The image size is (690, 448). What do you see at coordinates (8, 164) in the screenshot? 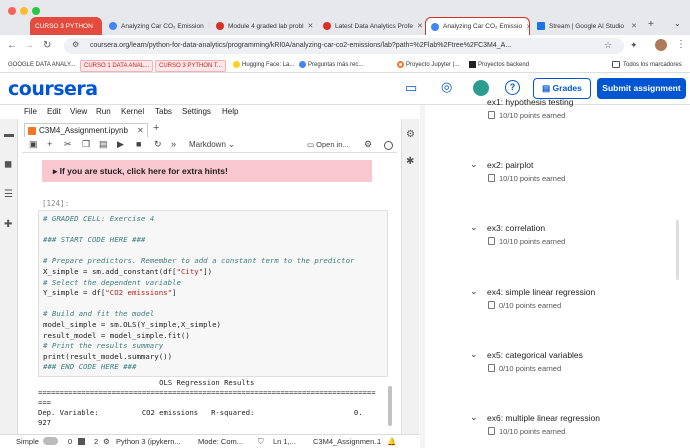
I see `running-icon: ◼` at bounding box center [8, 164].